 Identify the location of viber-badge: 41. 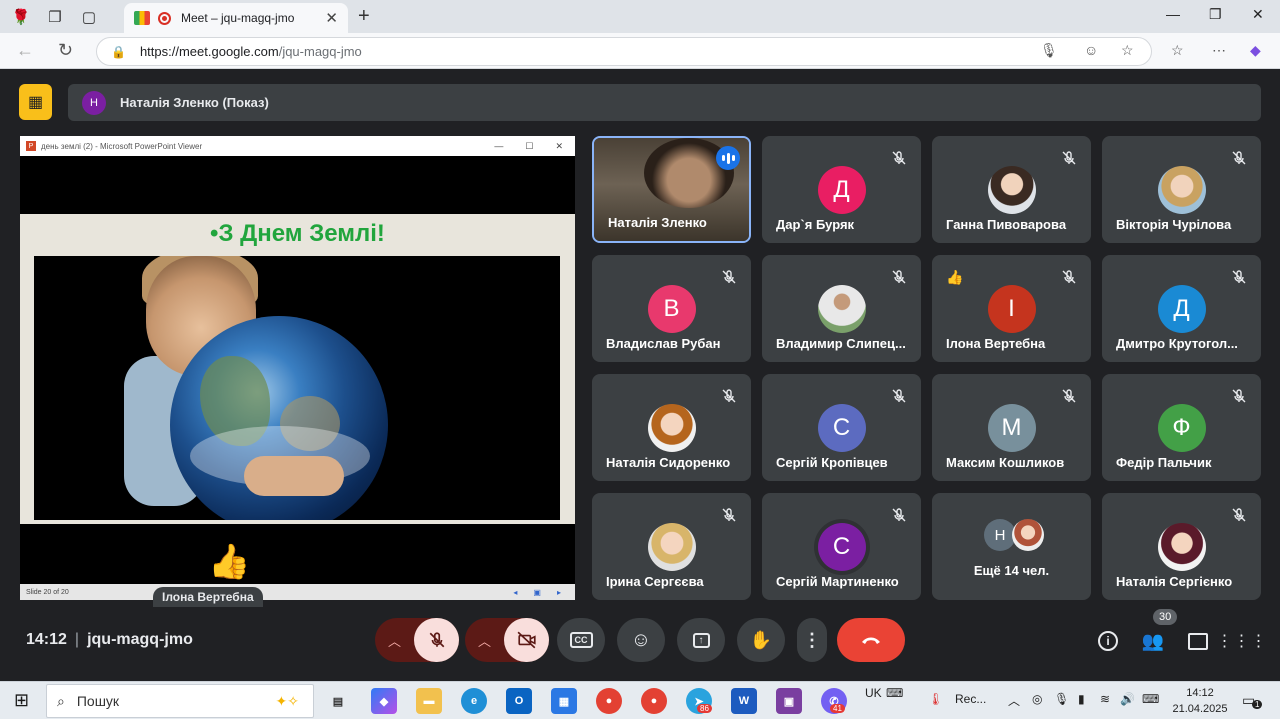
(837, 708).